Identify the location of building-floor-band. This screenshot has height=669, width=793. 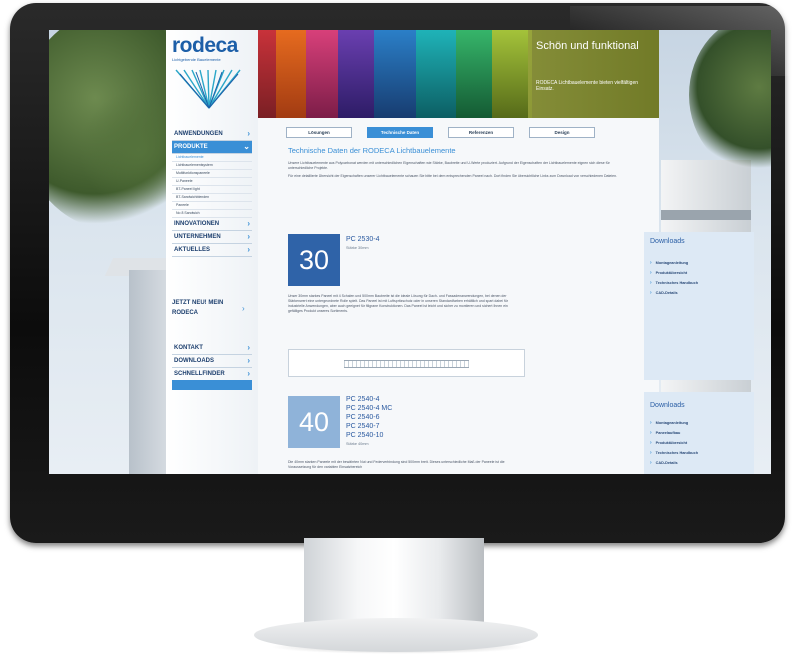
(706, 215).